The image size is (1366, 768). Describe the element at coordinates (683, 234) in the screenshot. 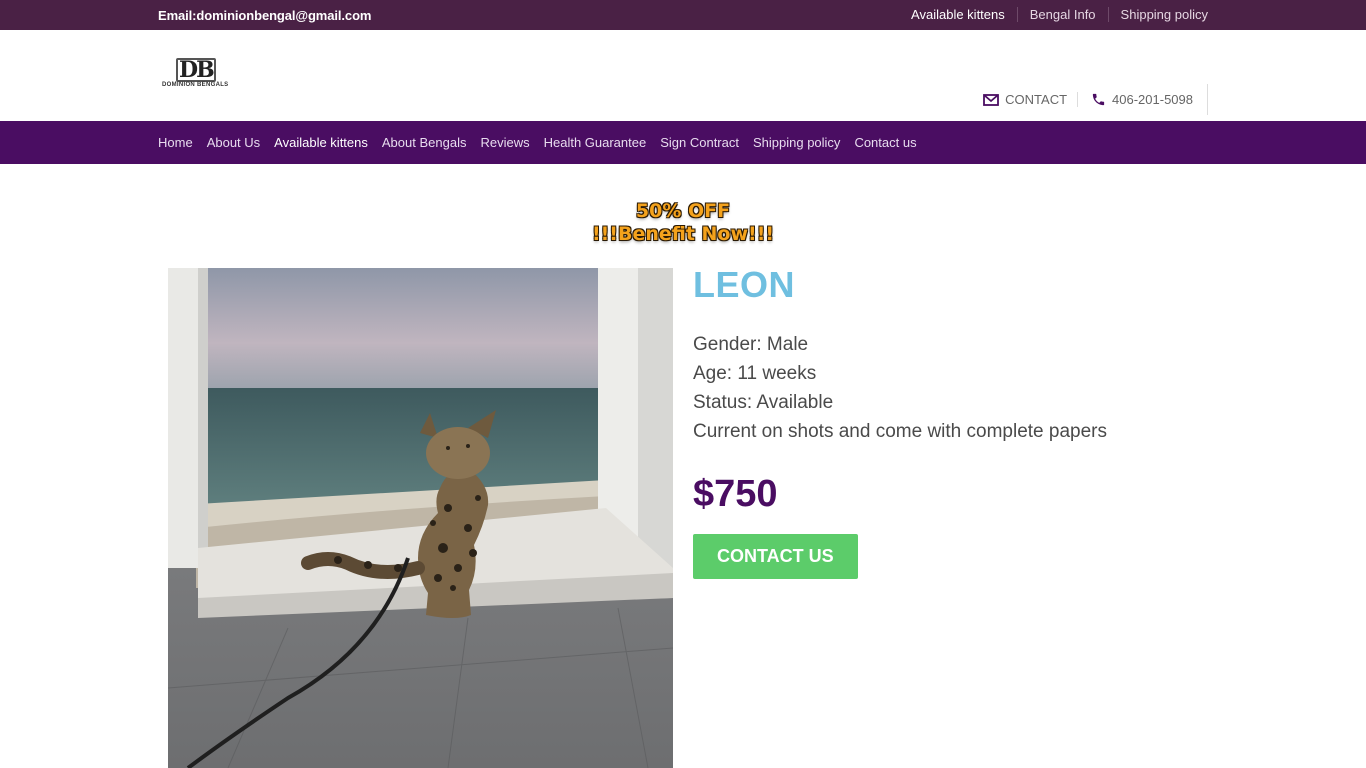

I see `promo-line-2: !!!Benefit Now!!!` at that location.